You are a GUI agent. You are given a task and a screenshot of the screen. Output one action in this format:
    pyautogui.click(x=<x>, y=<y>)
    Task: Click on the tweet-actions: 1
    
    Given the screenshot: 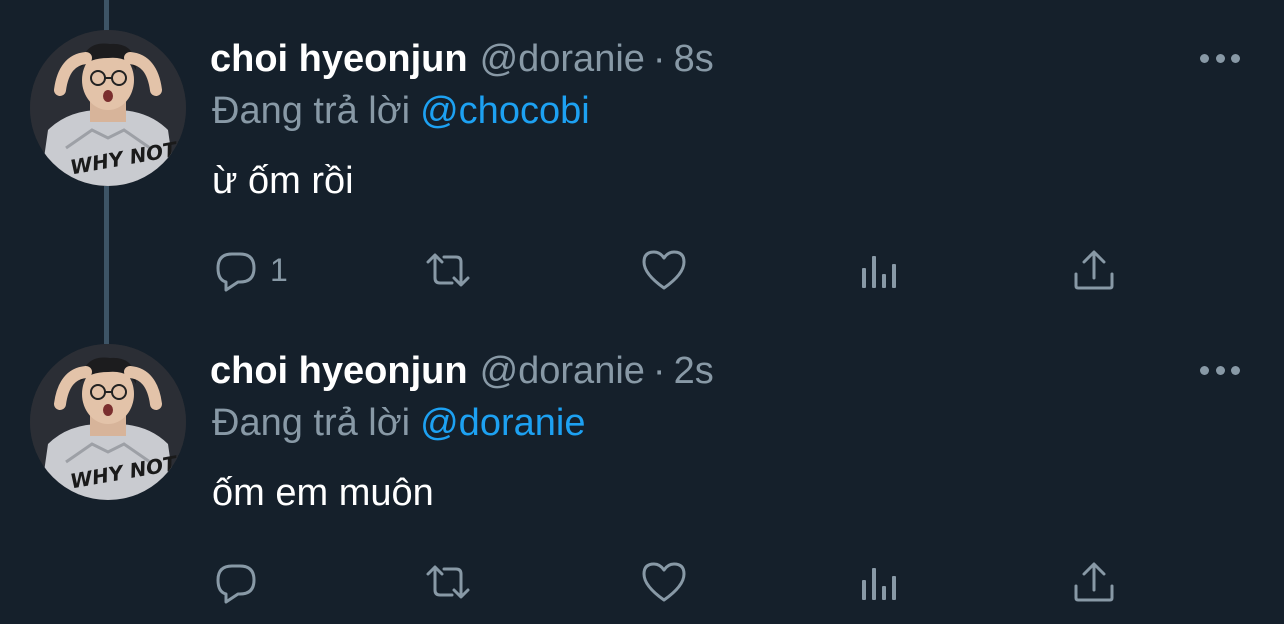 What is the action you would take?
    pyautogui.click(x=672, y=270)
    